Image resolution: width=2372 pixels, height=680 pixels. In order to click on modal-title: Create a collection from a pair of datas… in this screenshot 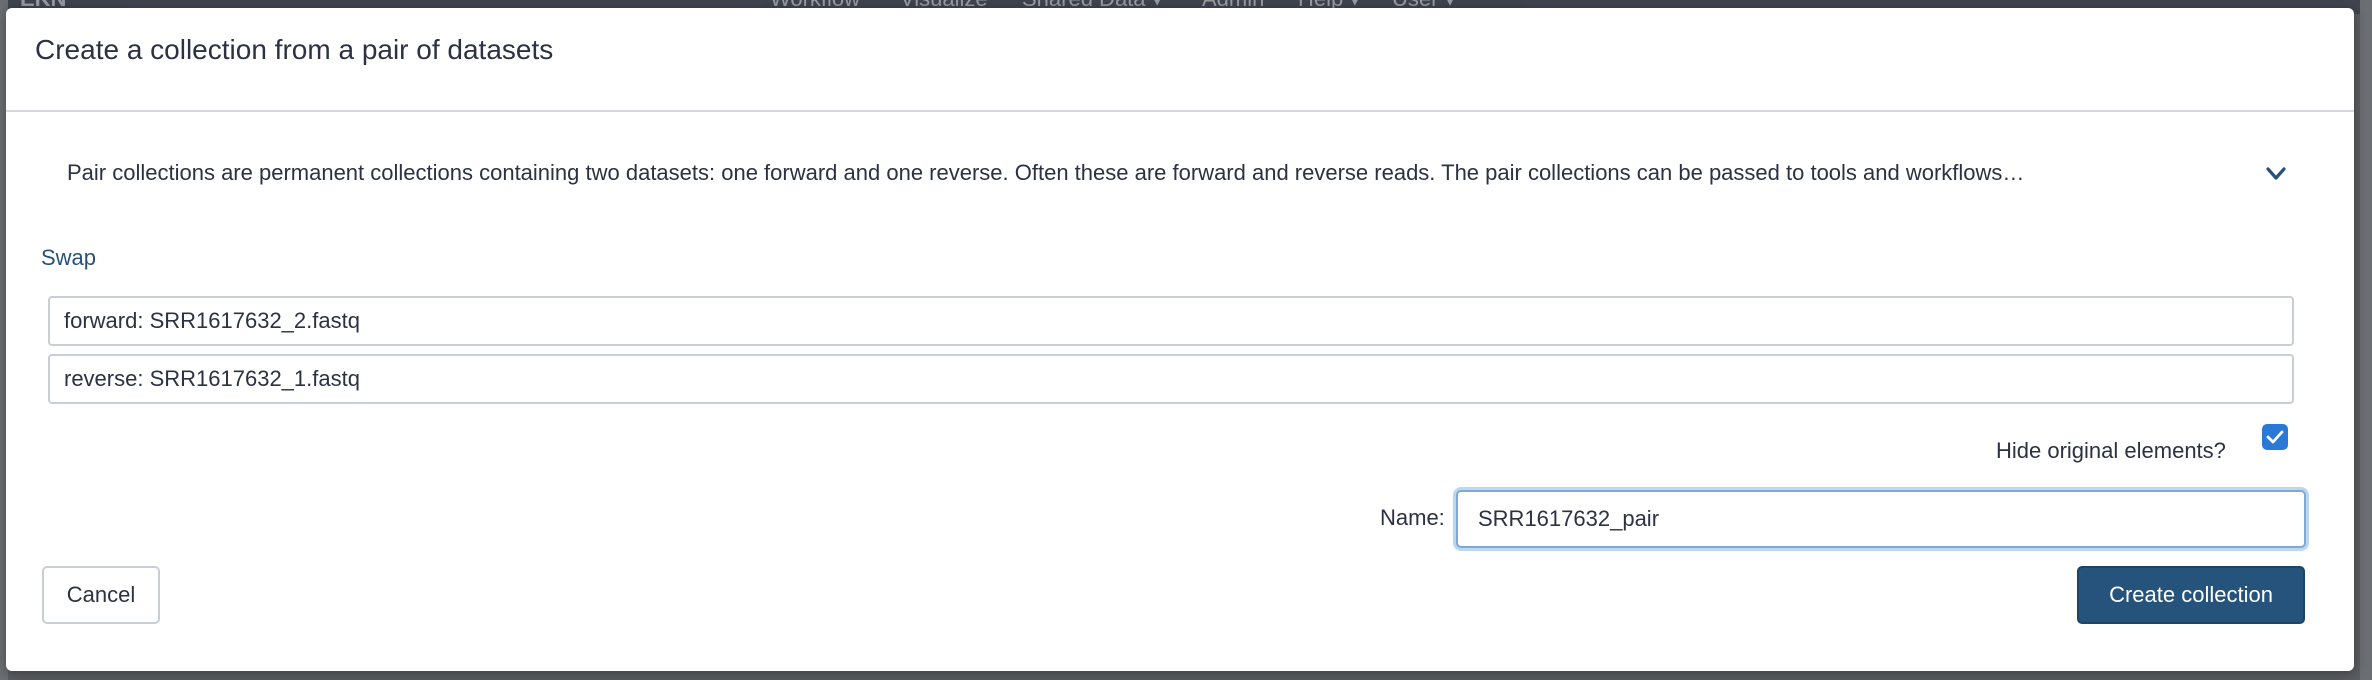, I will do `click(294, 49)`.